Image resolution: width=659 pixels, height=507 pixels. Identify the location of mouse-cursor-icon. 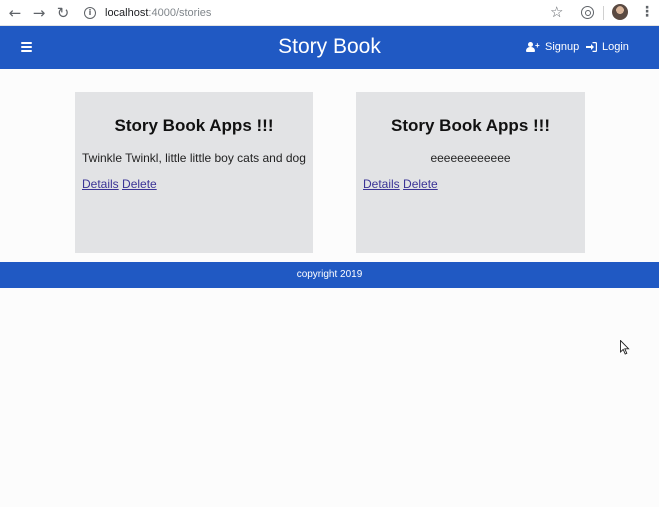
(625, 347).